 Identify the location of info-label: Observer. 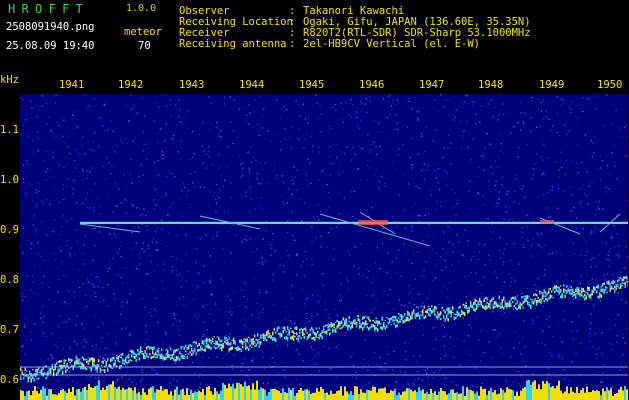
(204, 11).